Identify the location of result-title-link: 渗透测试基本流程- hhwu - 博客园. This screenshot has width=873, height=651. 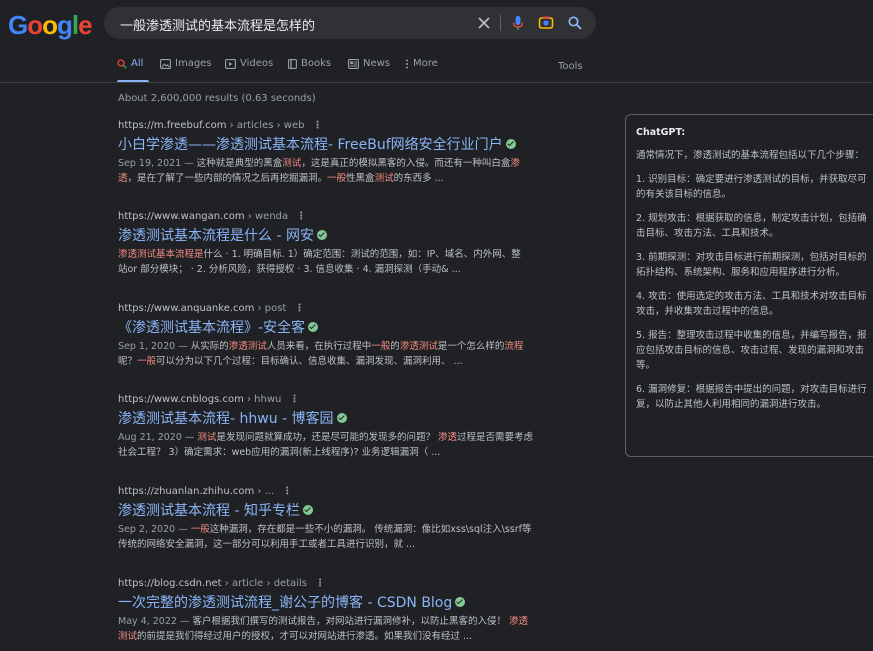
(338, 418).